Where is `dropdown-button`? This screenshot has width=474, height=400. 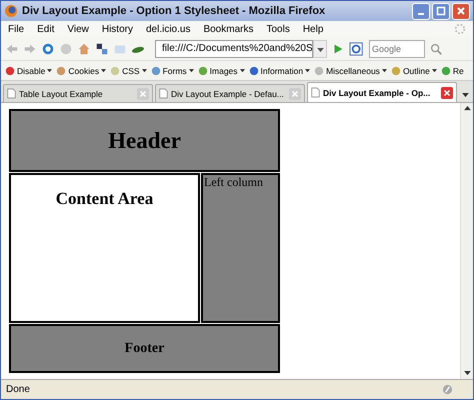 dropdown-button is located at coordinates (320, 49).